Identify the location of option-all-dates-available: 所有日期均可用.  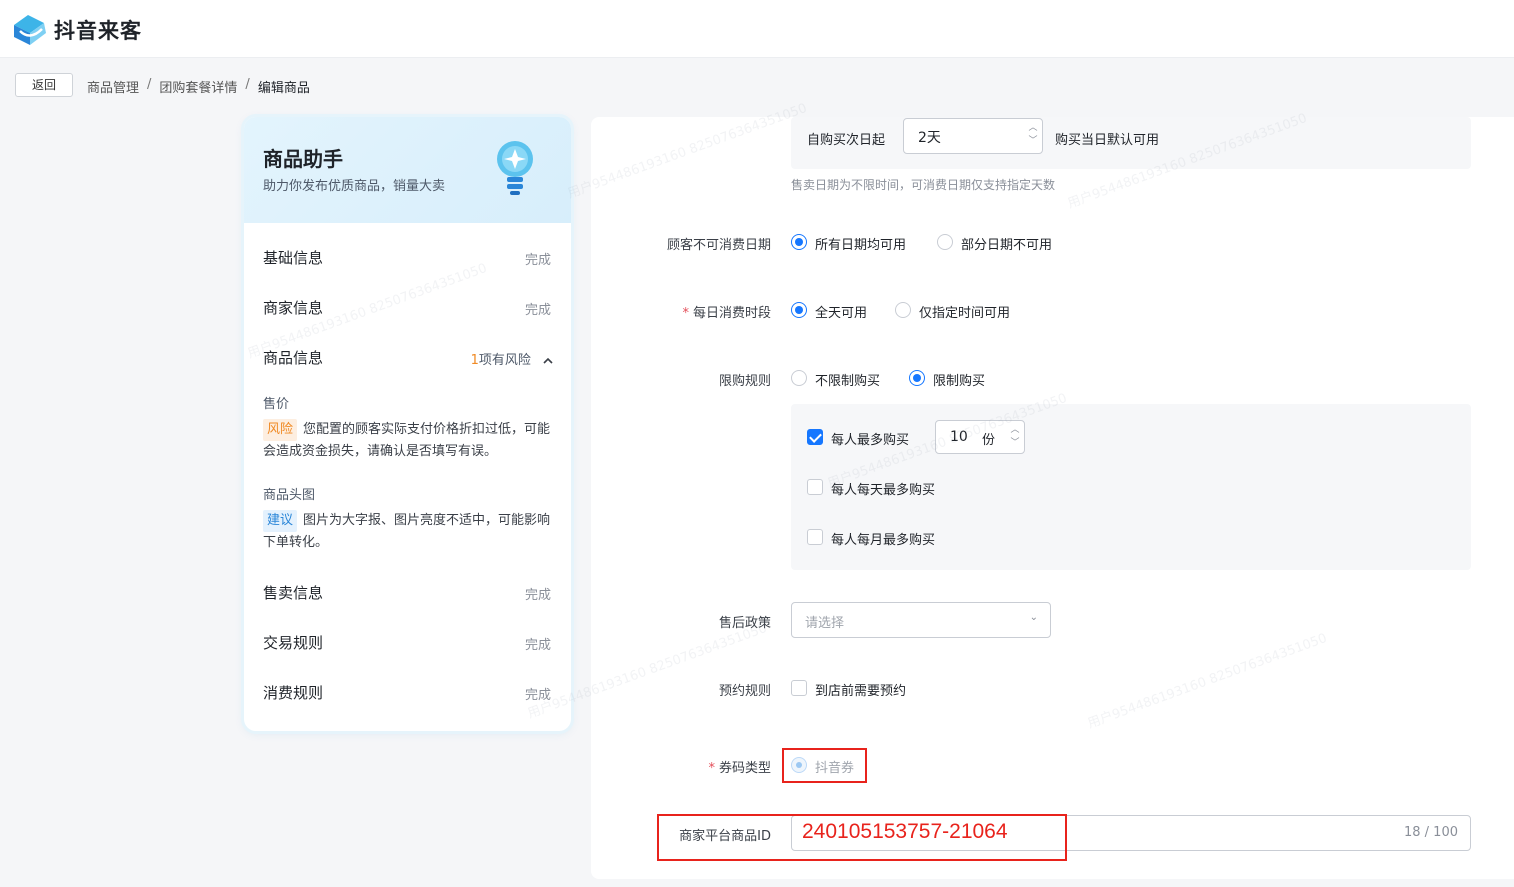
(860, 243).